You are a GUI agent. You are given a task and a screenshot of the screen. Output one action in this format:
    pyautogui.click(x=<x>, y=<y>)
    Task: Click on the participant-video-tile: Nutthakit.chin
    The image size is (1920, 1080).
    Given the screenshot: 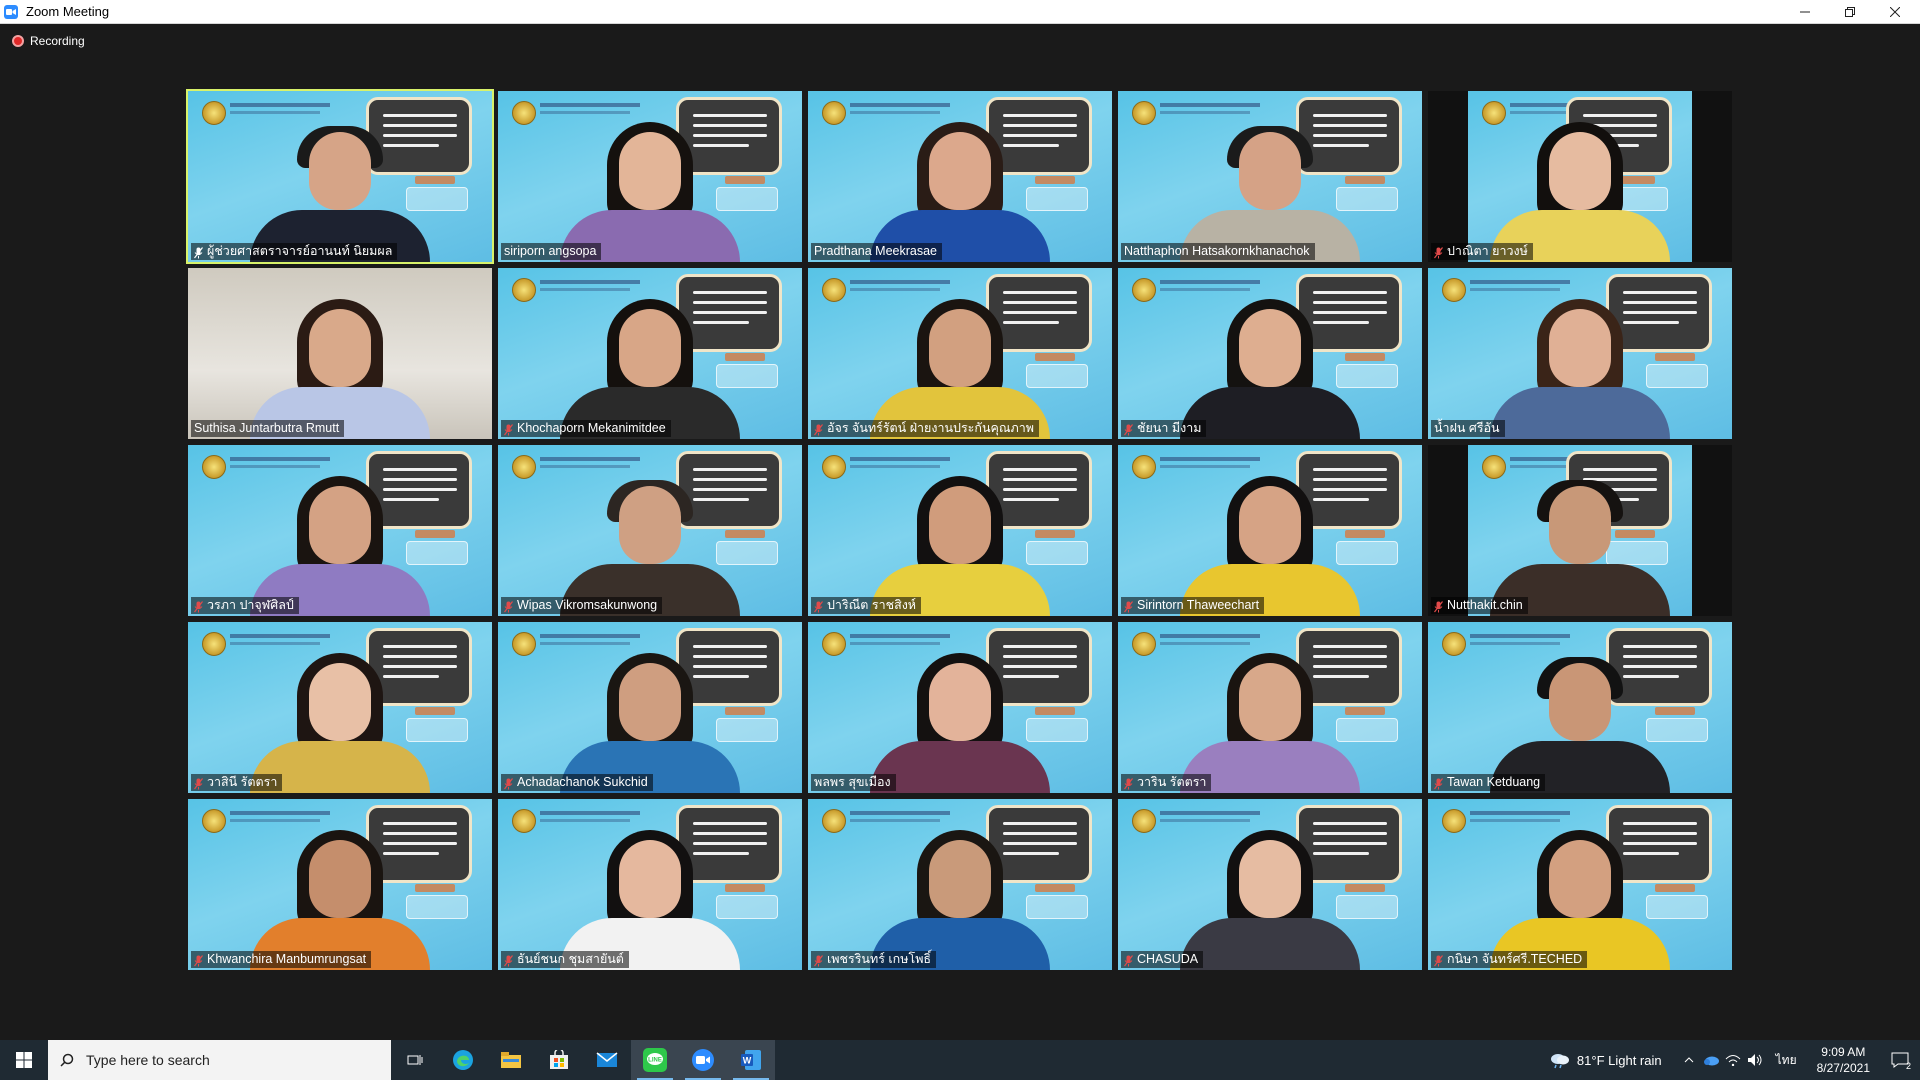 What is the action you would take?
    pyautogui.click(x=1580, y=530)
    